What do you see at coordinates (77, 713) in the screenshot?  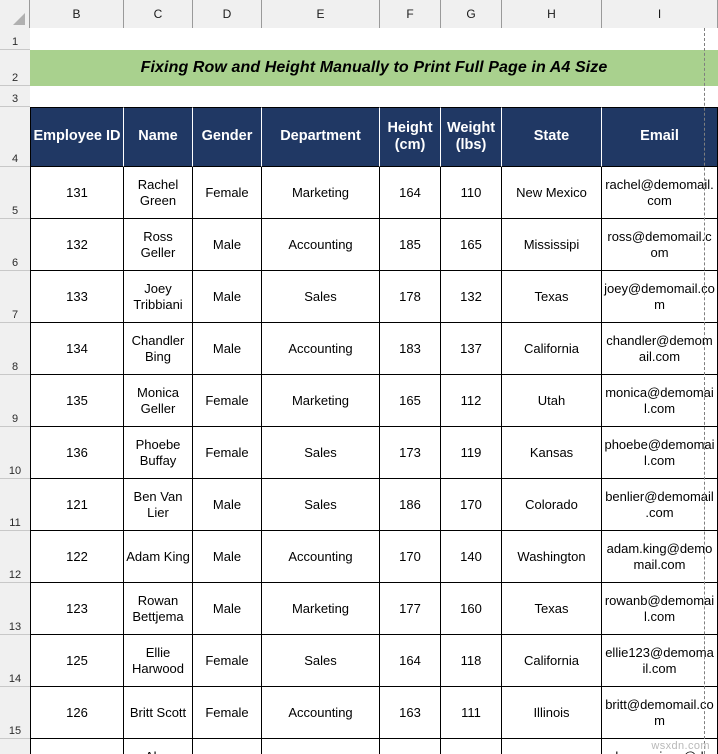 I see `cell-b15: 126` at bounding box center [77, 713].